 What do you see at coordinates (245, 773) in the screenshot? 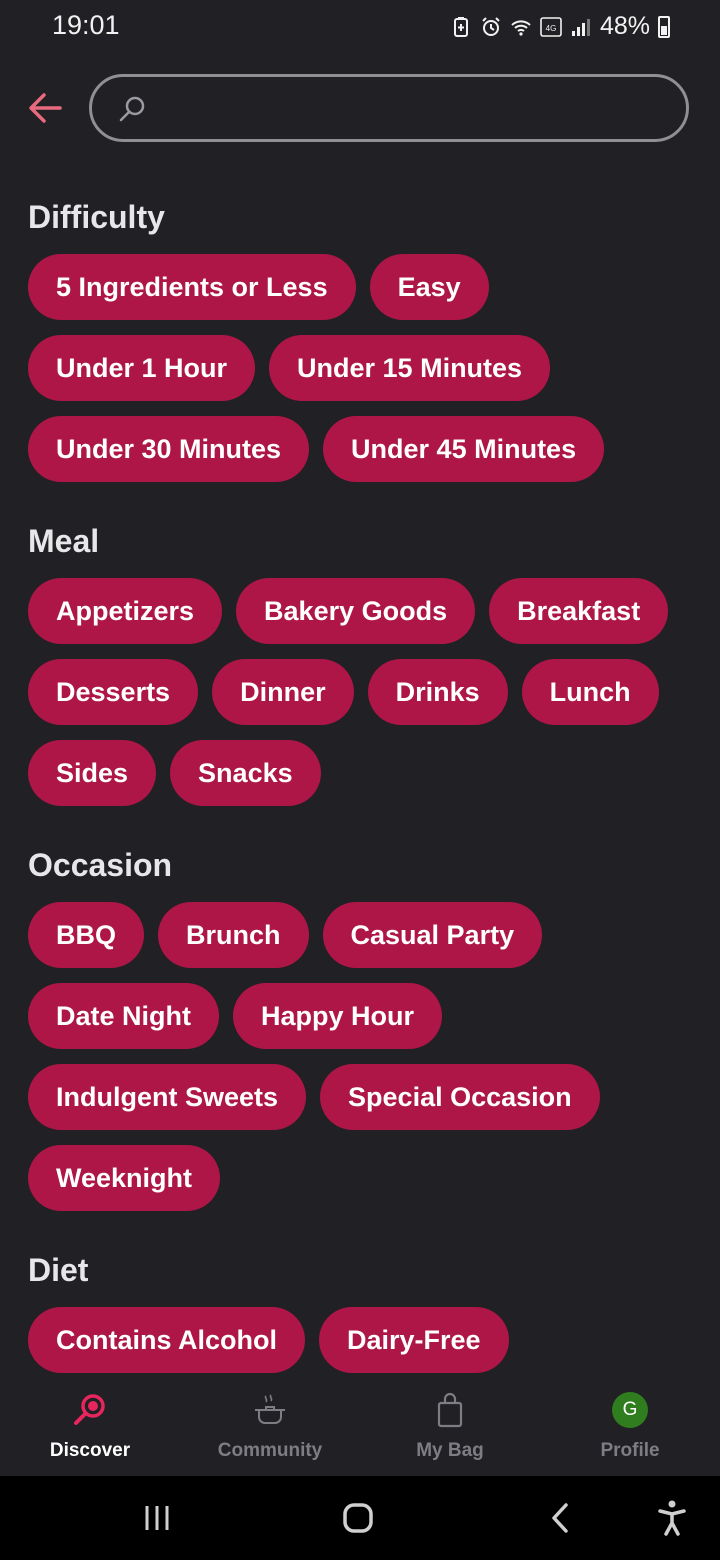
I see `filter-chip: Snacks` at bounding box center [245, 773].